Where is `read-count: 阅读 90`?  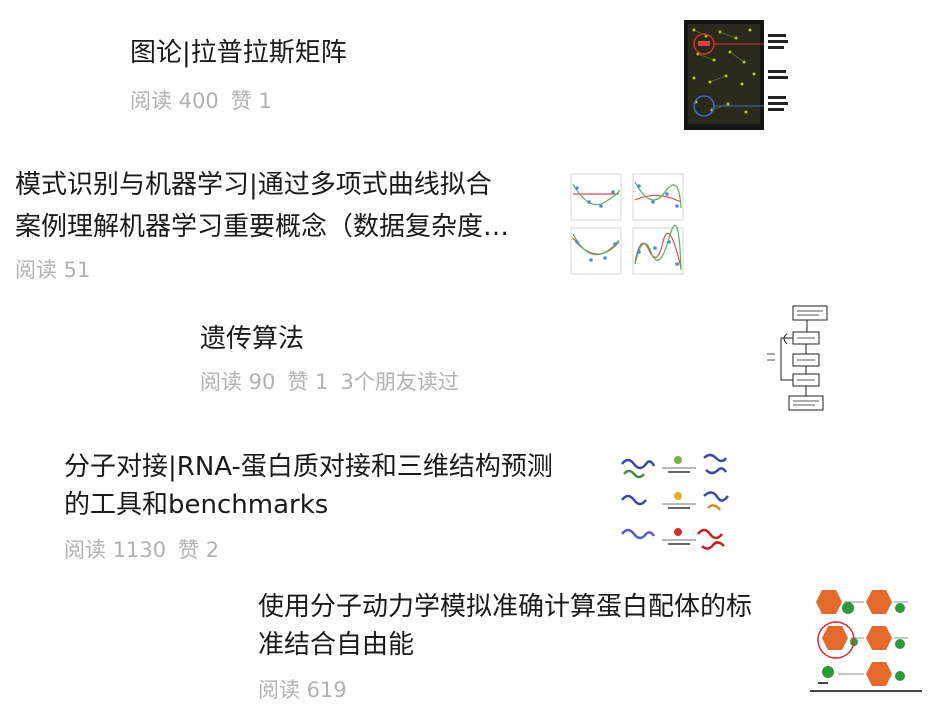 read-count: 阅读 90 is located at coordinates (238, 382).